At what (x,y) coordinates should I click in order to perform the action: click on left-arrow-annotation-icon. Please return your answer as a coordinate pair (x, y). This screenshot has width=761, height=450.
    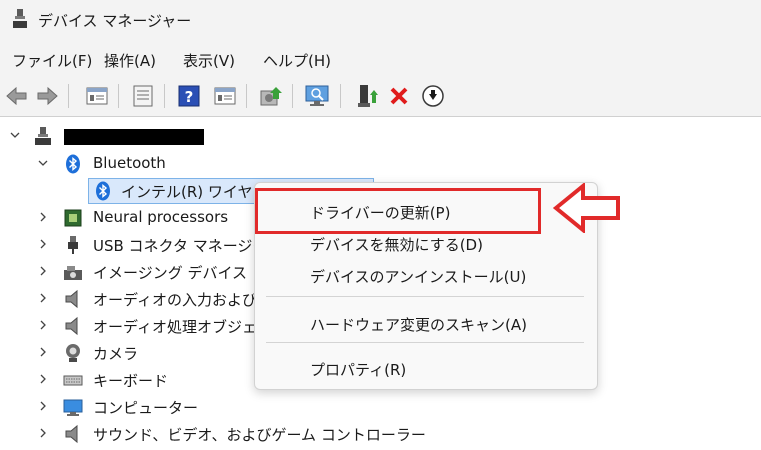
    Looking at the image, I should click on (586, 208).